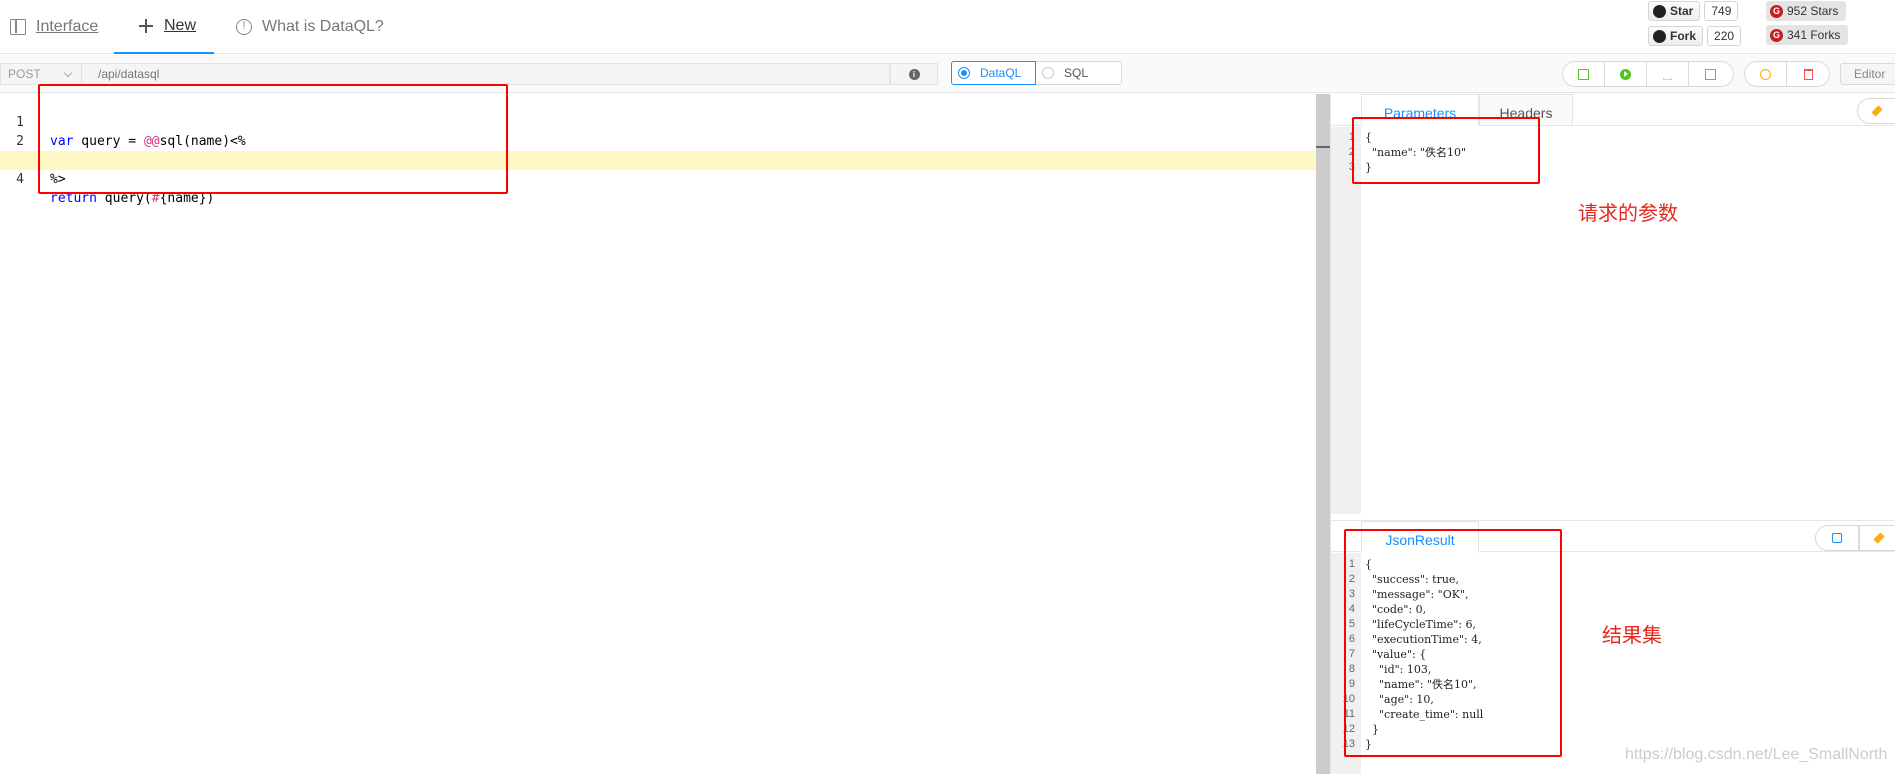  I want to click on action-button-group, so click(1648, 74).